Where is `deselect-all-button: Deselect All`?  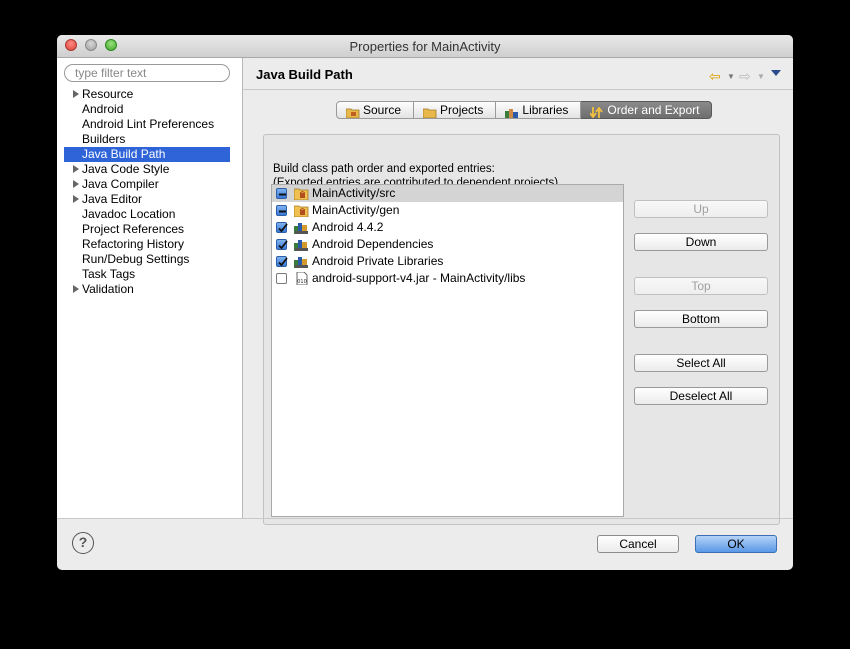 deselect-all-button: Deselect All is located at coordinates (701, 396).